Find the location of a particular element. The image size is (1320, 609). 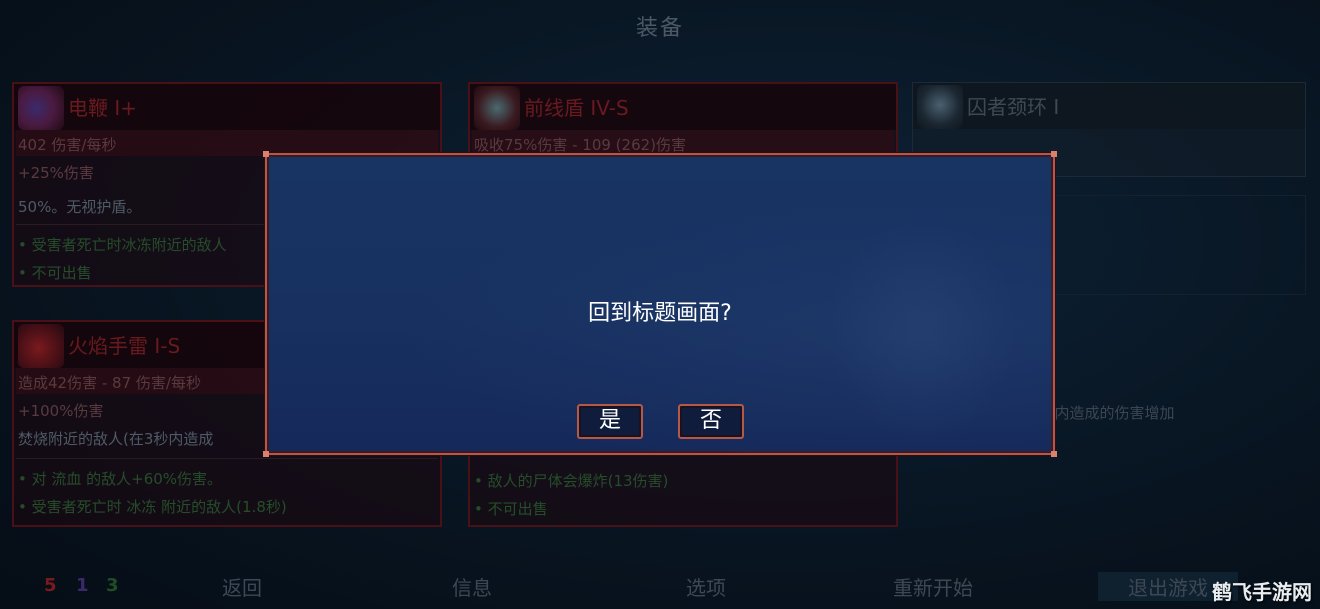

background-decoration is located at coordinates (922, 330).